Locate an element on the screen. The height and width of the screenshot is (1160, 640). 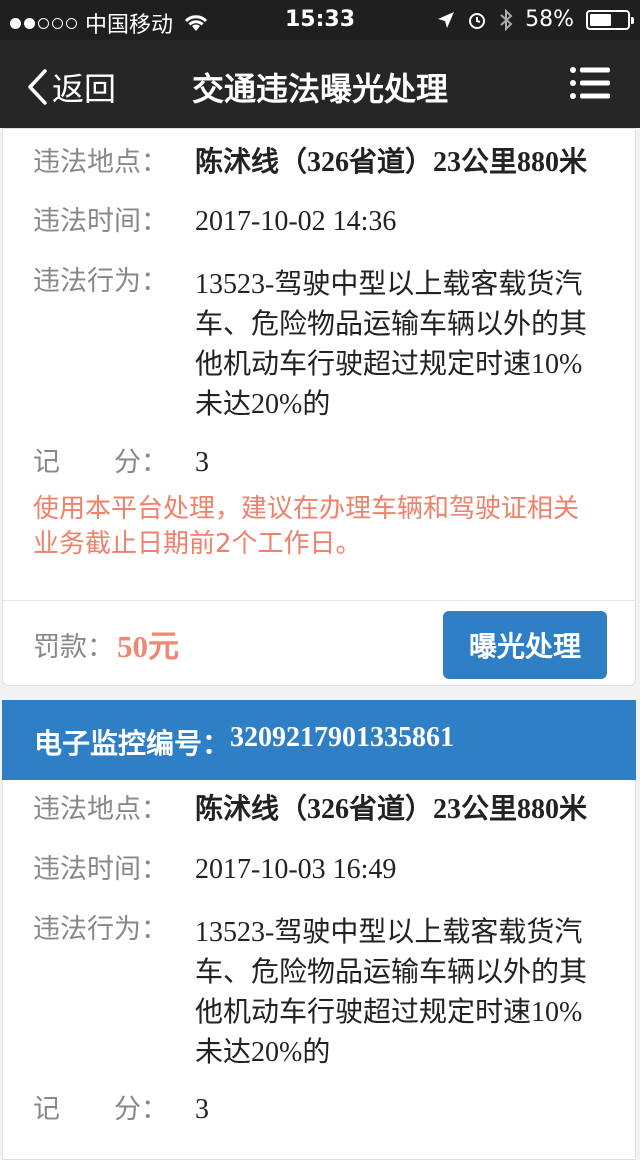
alarm-clock-icon is located at coordinates (477, 20).